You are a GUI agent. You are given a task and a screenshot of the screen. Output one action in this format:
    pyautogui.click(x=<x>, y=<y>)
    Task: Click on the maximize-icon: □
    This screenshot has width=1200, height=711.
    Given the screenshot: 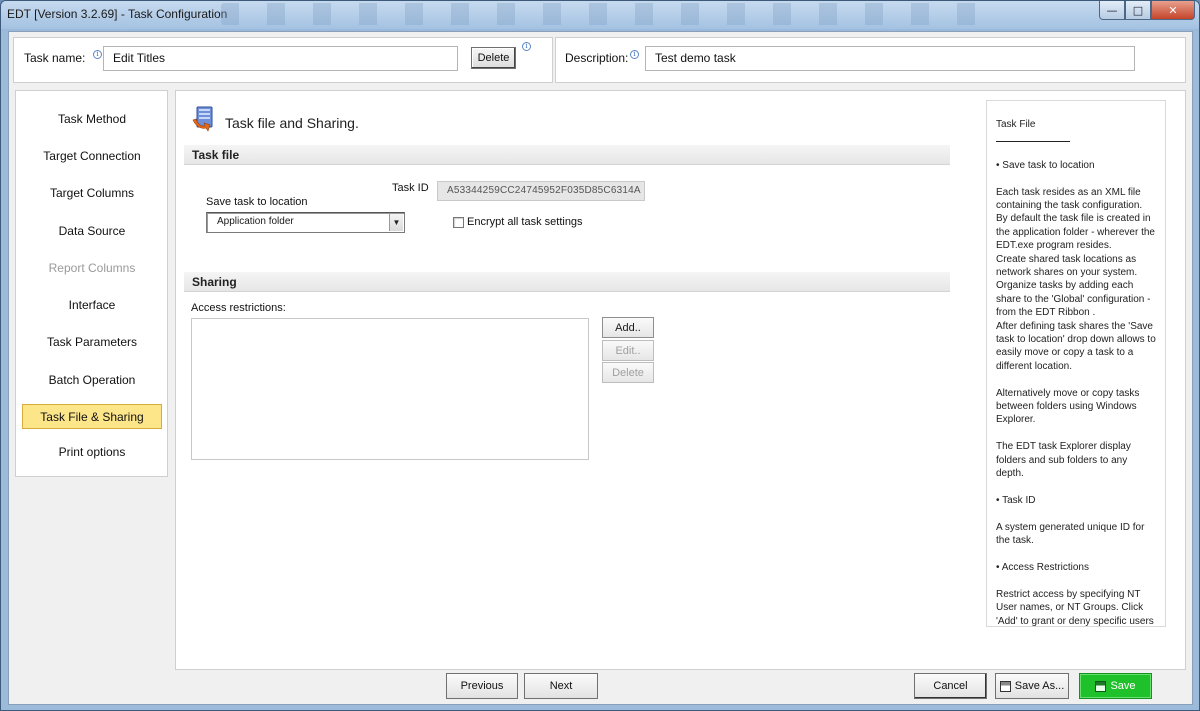 What is the action you would take?
    pyautogui.click(x=1138, y=10)
    